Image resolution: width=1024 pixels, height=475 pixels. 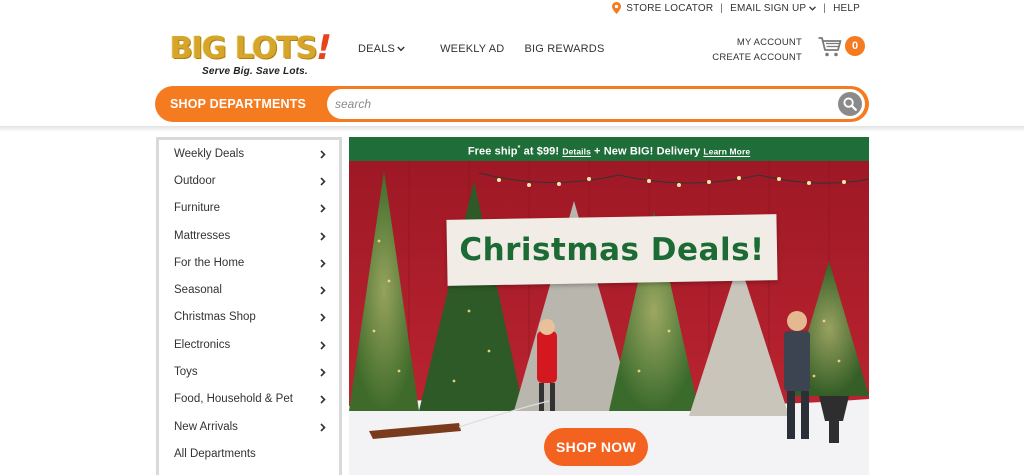 What do you see at coordinates (596, 447) in the screenshot?
I see `shop-now-button: SHOP NOW` at bounding box center [596, 447].